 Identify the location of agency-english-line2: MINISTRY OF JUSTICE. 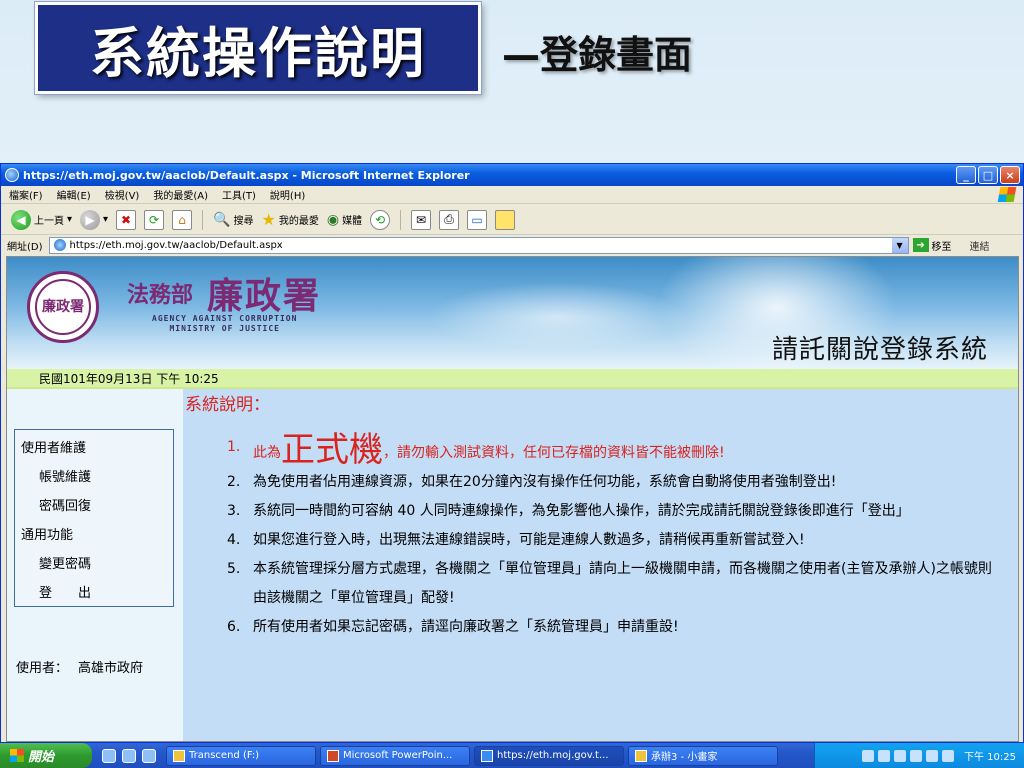
(224, 328).